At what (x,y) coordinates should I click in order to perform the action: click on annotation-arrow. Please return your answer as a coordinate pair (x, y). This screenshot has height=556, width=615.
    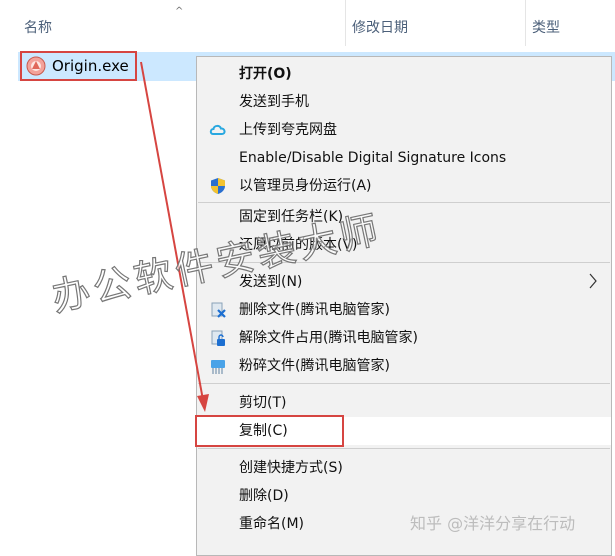
    Looking at the image, I should click on (174, 236).